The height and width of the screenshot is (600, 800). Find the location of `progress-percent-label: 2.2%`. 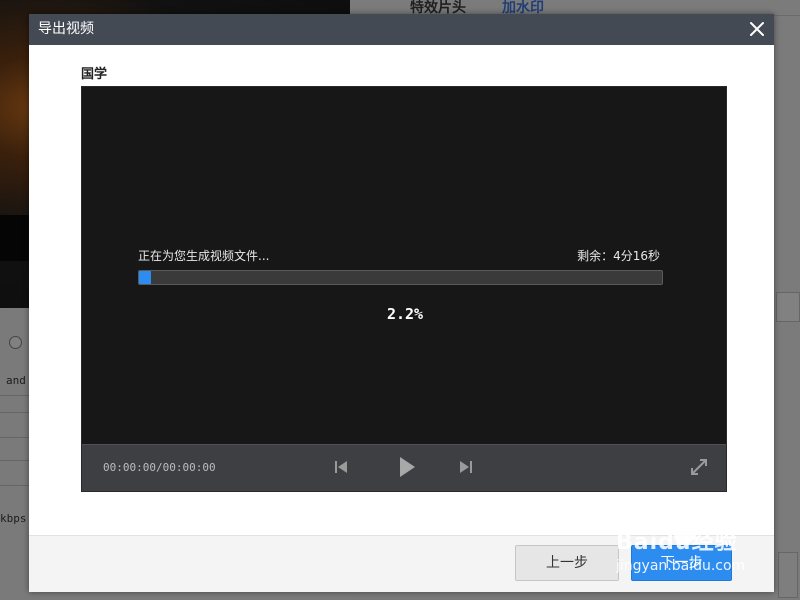

progress-percent-label: 2.2% is located at coordinates (405, 314).